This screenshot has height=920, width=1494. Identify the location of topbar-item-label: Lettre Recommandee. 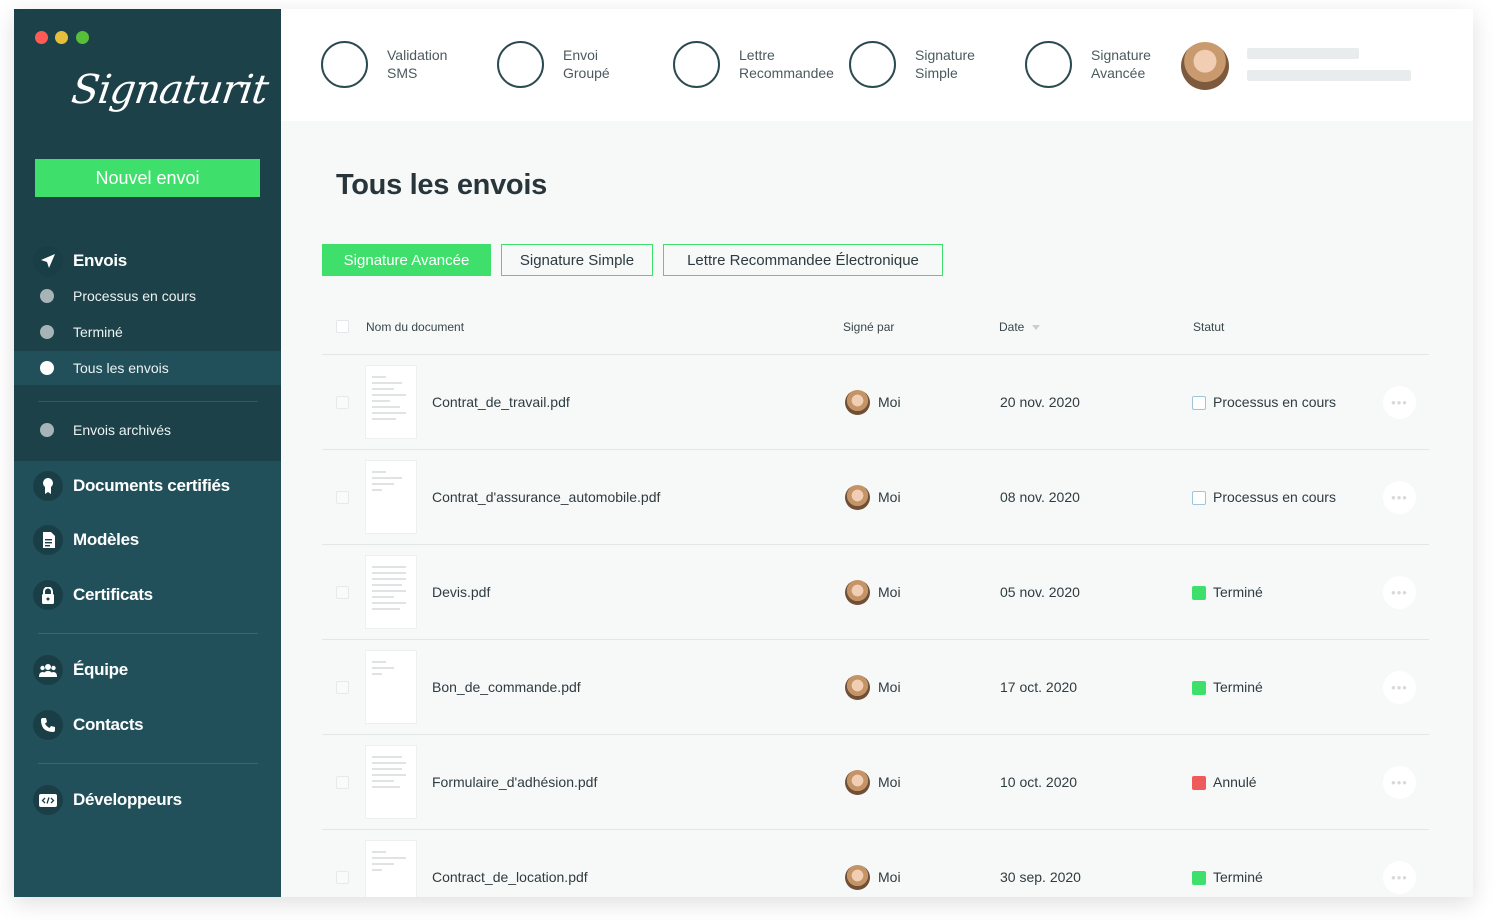
(786, 64).